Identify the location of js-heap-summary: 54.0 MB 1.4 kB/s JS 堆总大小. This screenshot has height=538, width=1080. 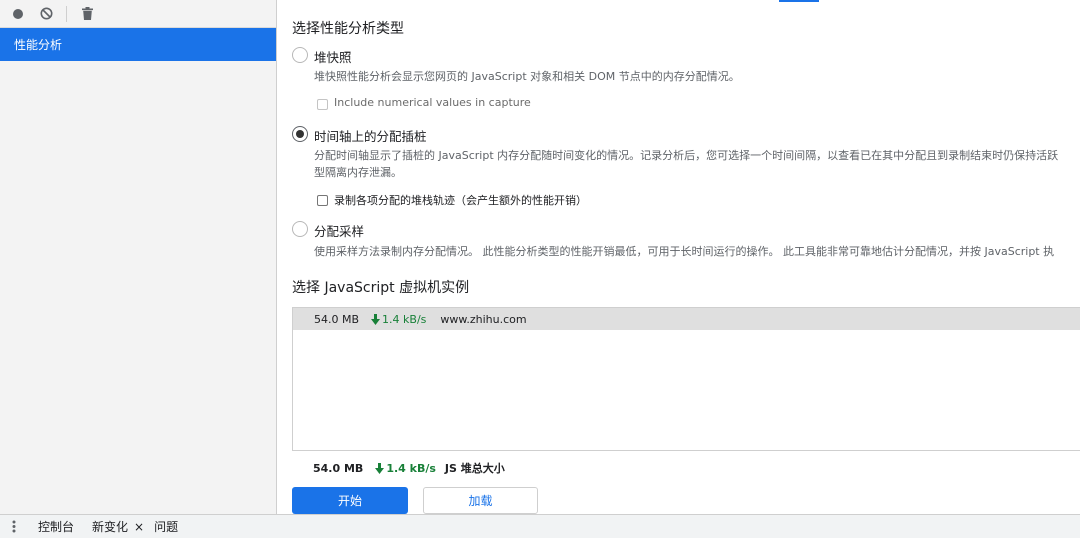
(409, 468).